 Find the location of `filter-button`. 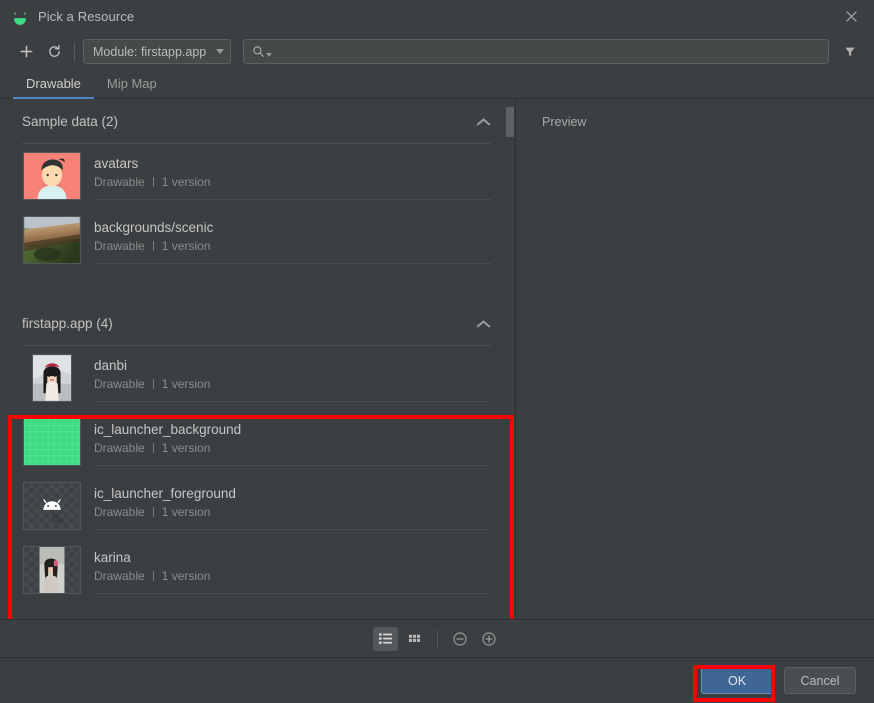

filter-button is located at coordinates (850, 52).